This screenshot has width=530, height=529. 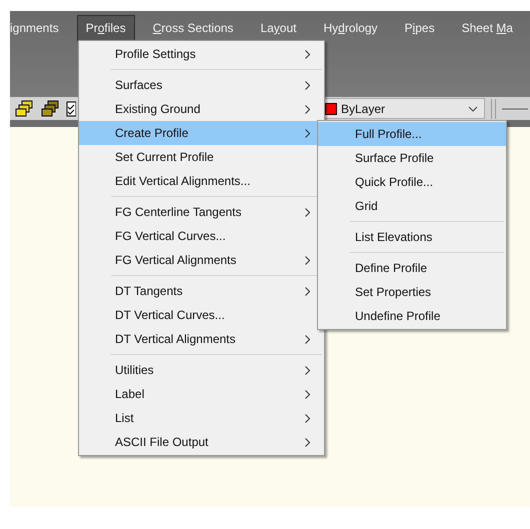 What do you see at coordinates (412, 206) in the screenshot?
I see `menu-item: Grid` at bounding box center [412, 206].